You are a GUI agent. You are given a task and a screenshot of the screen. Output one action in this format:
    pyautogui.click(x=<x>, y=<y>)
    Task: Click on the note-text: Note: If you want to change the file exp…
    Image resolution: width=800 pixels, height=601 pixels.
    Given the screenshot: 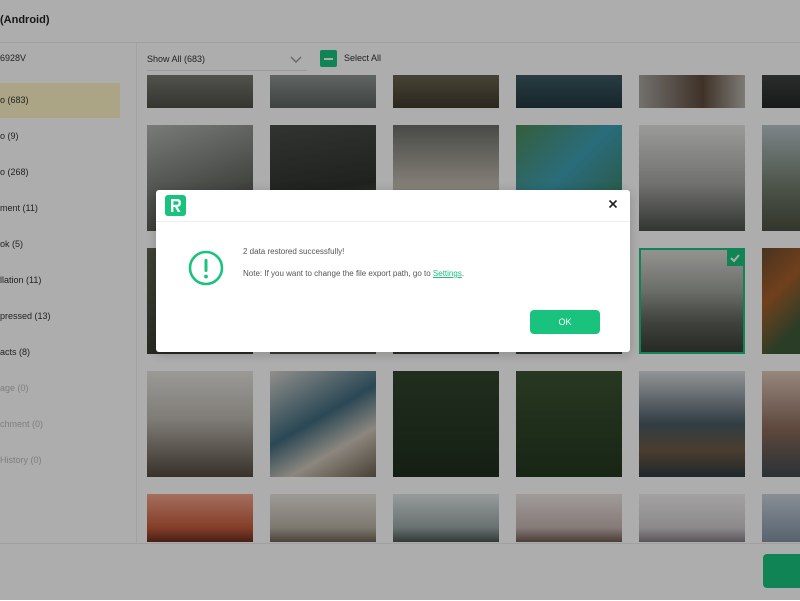 What is the action you would take?
    pyautogui.click(x=338, y=273)
    